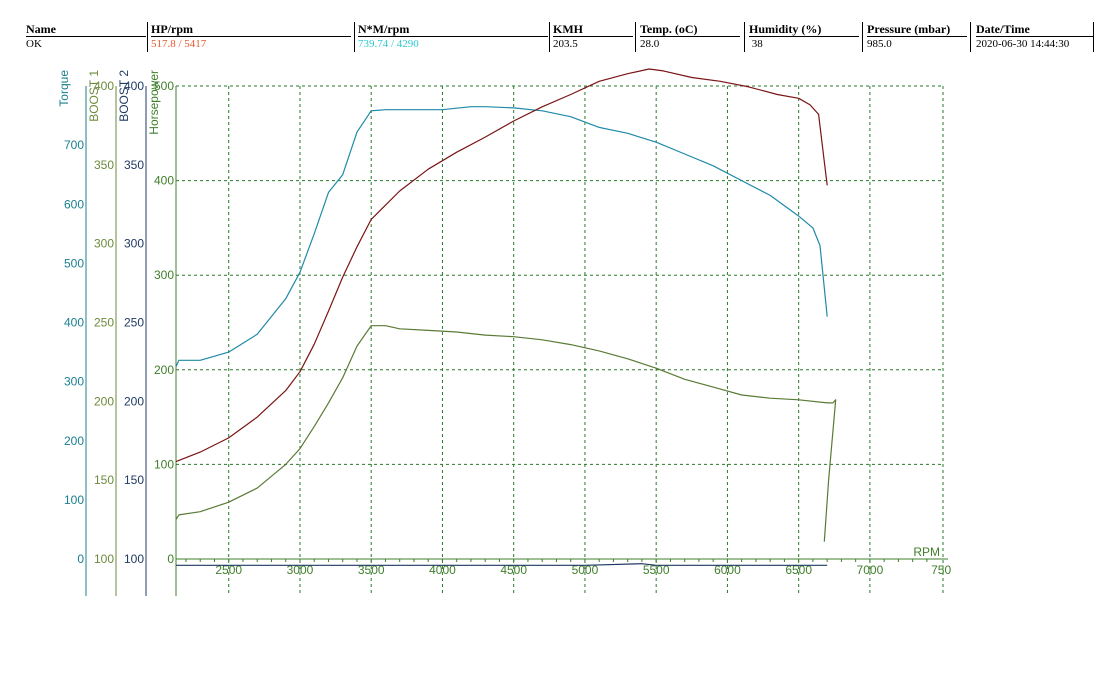  What do you see at coordinates (74, 441) in the screenshot?
I see `torque-tick-label: 200` at bounding box center [74, 441].